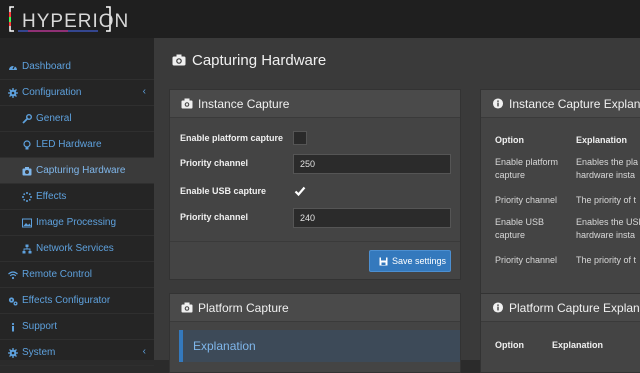 This screenshot has height=373, width=640. What do you see at coordinates (27, 197) in the screenshot?
I see `spinner-icon` at bounding box center [27, 197].